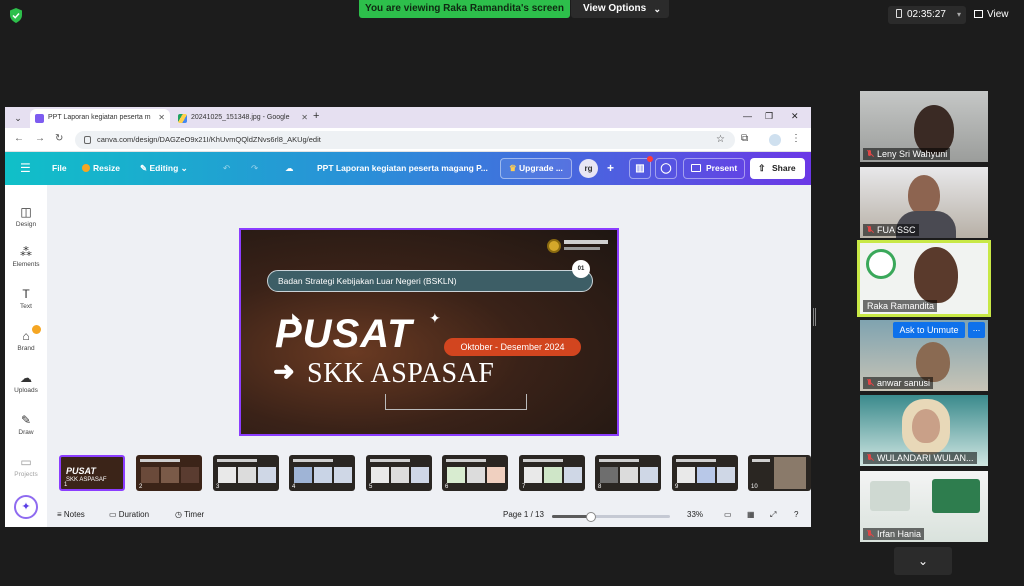  What do you see at coordinates (26, 216) in the screenshot?
I see `sidebar-item-design: ◫ Design` at bounding box center [26, 216].